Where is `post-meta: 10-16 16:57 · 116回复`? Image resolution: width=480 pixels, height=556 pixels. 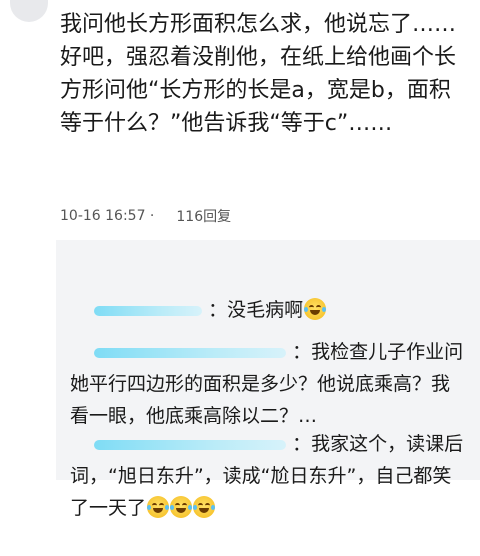
post-meta: 10-16 16:57 · 116回复 is located at coordinates (146, 216).